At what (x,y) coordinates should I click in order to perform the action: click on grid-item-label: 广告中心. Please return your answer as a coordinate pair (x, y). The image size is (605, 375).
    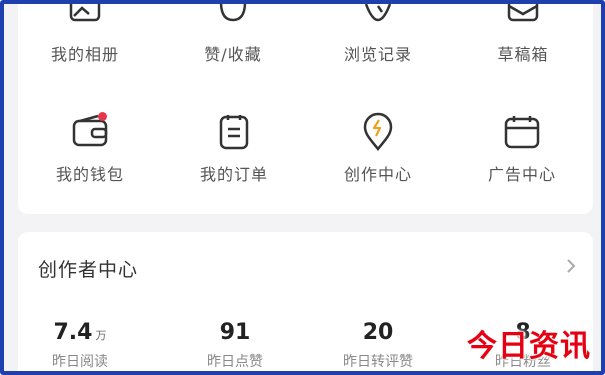
    Looking at the image, I should click on (521, 174).